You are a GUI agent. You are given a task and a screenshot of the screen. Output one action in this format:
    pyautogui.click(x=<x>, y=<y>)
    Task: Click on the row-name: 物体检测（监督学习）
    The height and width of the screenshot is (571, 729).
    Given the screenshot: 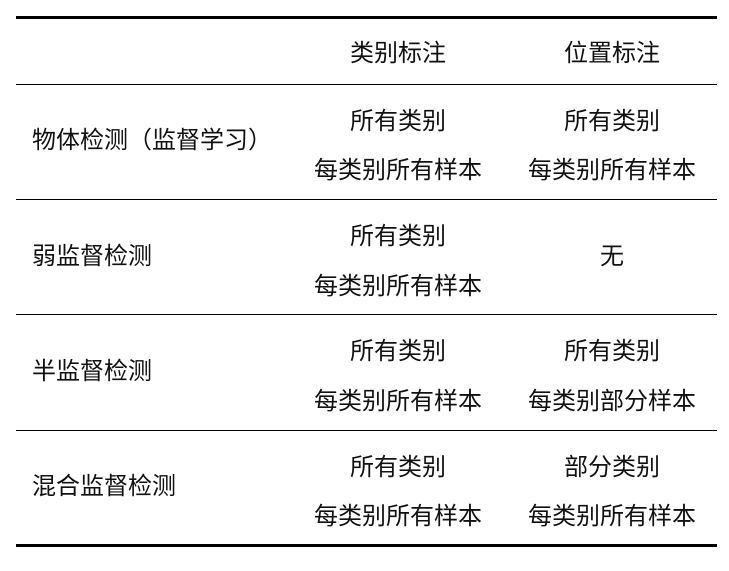 What is the action you would take?
    pyautogui.click(x=152, y=140)
    